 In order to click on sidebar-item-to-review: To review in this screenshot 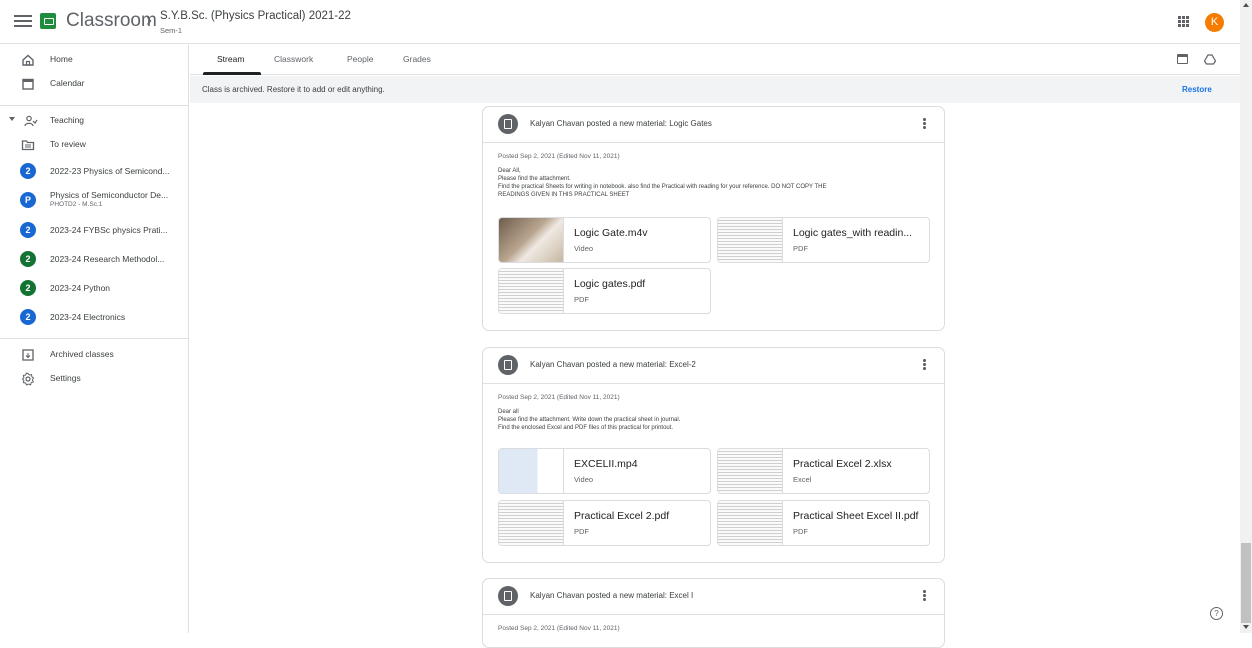, I will do `click(94, 146)`.